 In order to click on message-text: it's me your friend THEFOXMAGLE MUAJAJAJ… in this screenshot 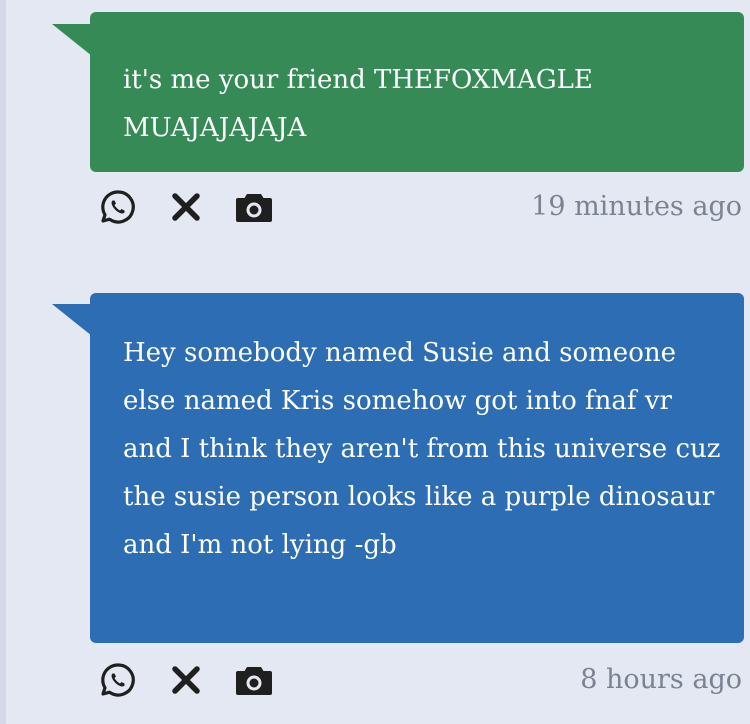, I will do `click(358, 104)`.